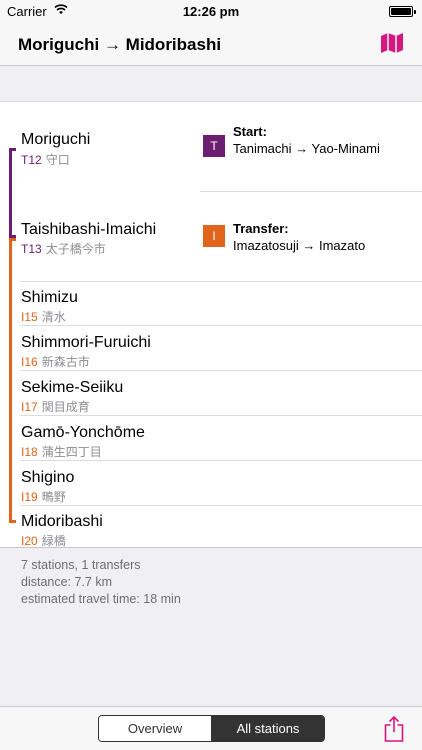 This screenshot has width=422, height=750. What do you see at coordinates (89, 229) in the screenshot?
I see `station-name: Taishibashi-Imaichi` at bounding box center [89, 229].